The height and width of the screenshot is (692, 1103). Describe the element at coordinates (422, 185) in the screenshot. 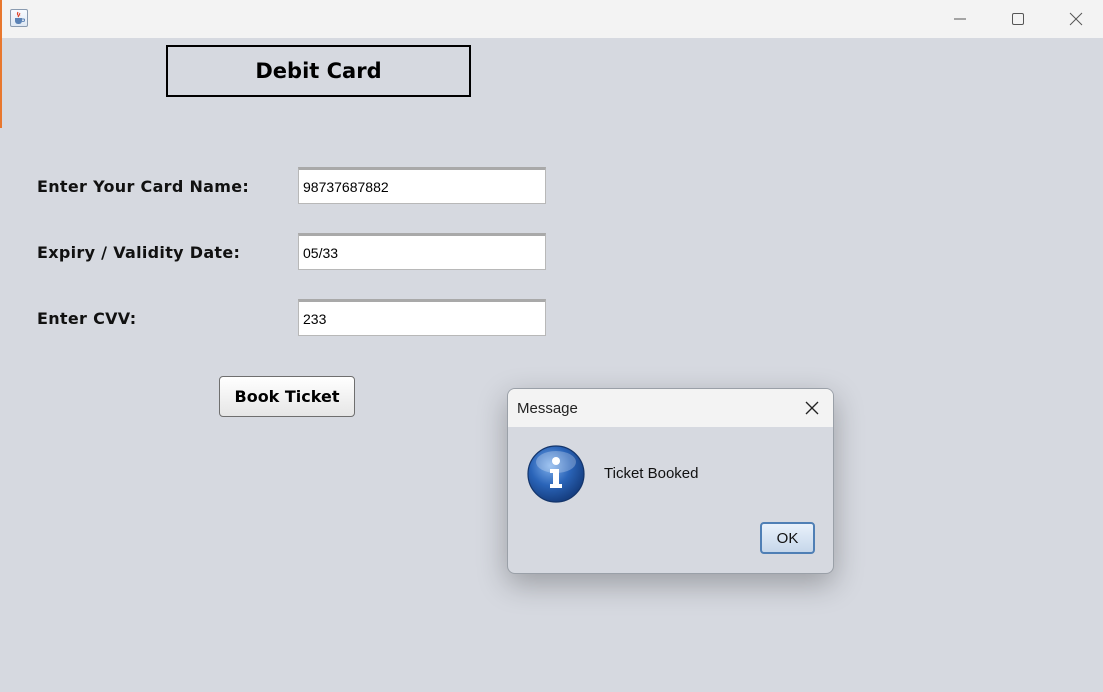

I see `card-name-field` at that location.